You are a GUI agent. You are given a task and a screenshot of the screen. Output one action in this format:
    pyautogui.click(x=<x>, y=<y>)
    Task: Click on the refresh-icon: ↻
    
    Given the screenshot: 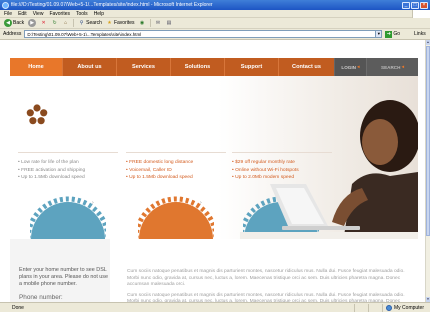 What is the action you would take?
    pyautogui.click(x=54, y=22)
    